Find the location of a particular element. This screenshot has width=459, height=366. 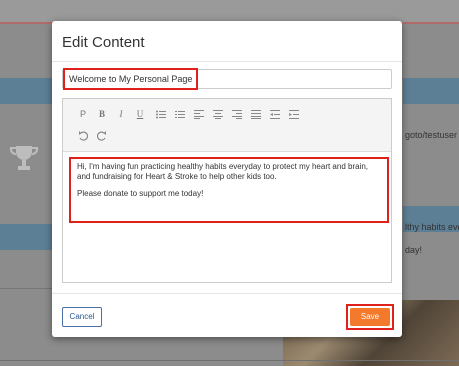

paragraph-format-button: P is located at coordinates (83, 114).